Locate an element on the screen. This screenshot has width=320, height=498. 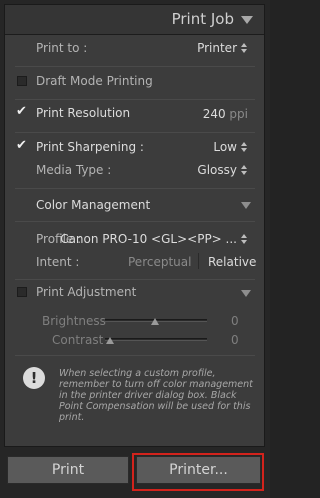
print-button: Print is located at coordinates (68, 470).